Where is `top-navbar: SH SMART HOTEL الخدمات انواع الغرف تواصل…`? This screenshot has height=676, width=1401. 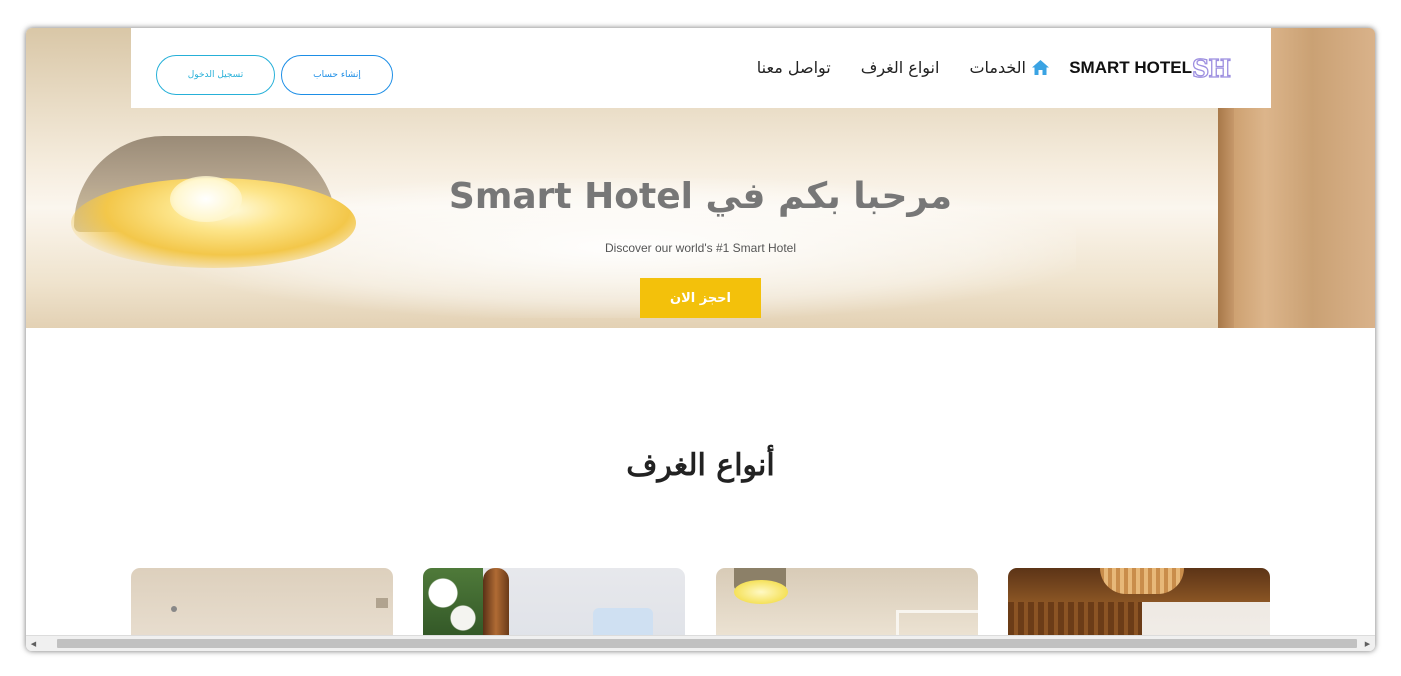
top-navbar: SH SMART HOTEL الخدمات انواع الغرف تواصل… is located at coordinates (701, 68).